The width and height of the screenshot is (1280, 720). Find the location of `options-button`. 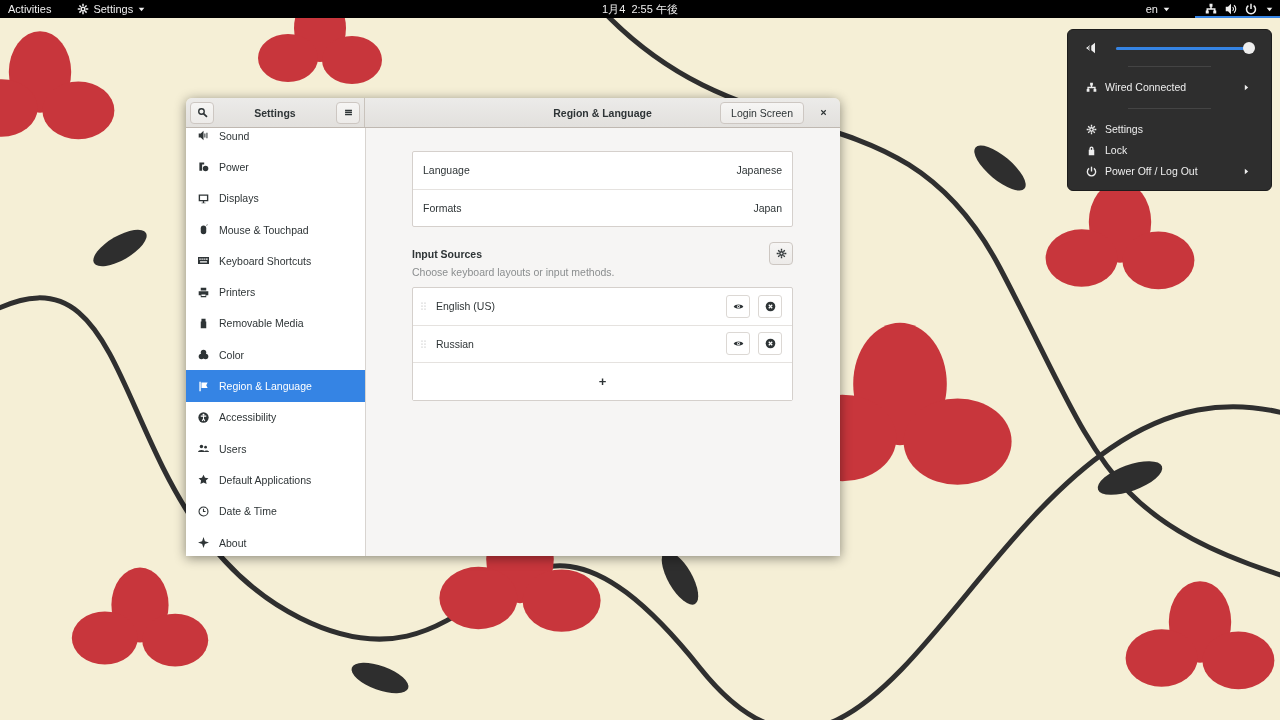

options-button is located at coordinates (781, 253).